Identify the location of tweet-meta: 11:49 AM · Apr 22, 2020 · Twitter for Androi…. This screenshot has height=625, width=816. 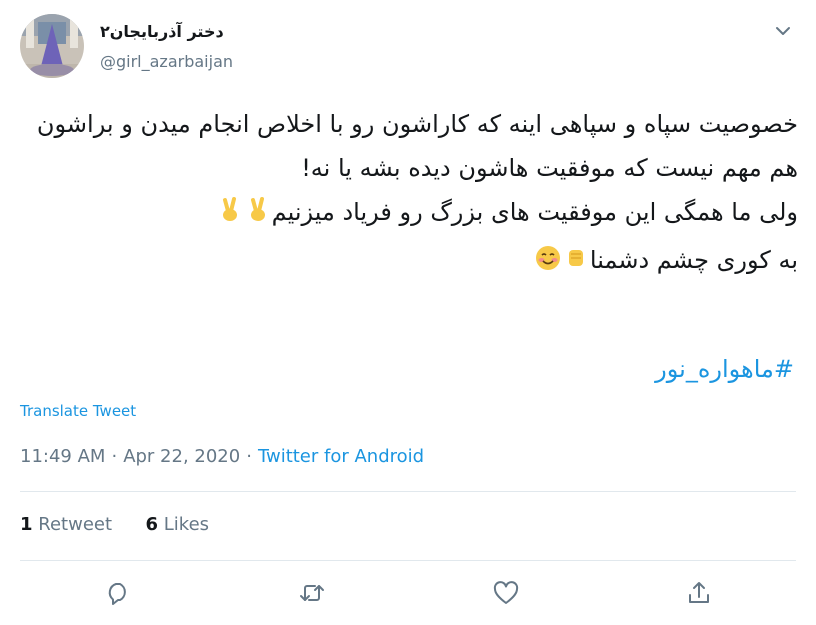
(222, 456).